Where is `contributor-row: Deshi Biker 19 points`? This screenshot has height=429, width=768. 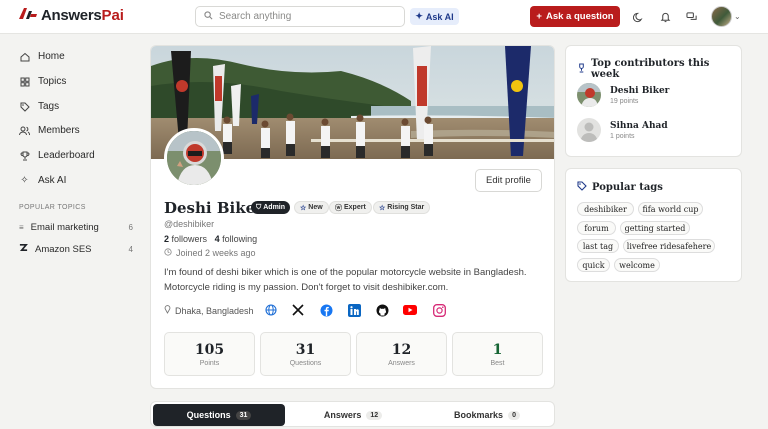 contributor-row: Deshi Biker 19 points is located at coordinates (623, 95).